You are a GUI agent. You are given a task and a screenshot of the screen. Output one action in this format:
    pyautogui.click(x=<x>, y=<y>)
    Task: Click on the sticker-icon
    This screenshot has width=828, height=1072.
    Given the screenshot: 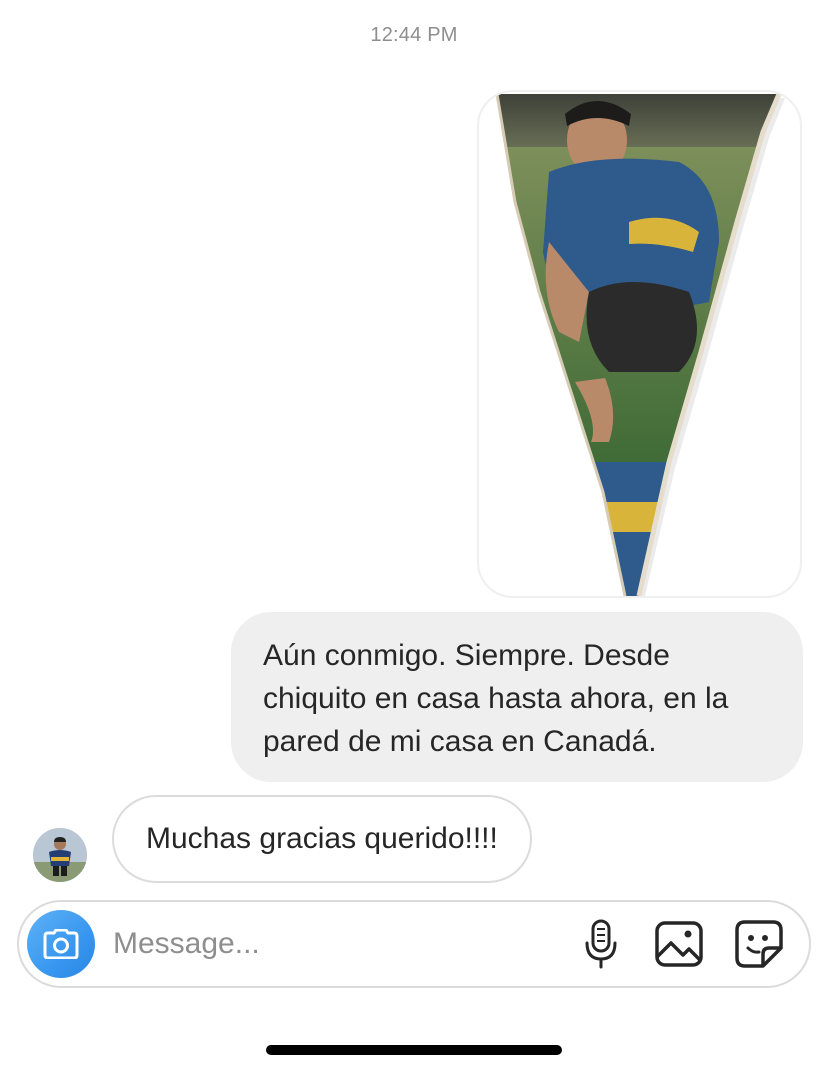 What is the action you would take?
    pyautogui.click(x=759, y=944)
    